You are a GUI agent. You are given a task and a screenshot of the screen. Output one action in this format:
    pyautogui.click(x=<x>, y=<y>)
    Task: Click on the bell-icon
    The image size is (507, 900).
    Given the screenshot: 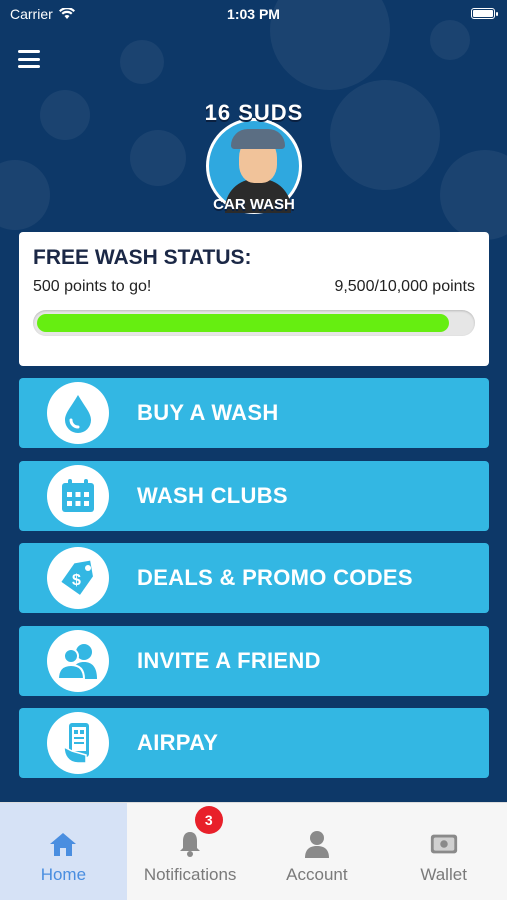 What is the action you would take?
    pyautogui.click(x=190, y=844)
    